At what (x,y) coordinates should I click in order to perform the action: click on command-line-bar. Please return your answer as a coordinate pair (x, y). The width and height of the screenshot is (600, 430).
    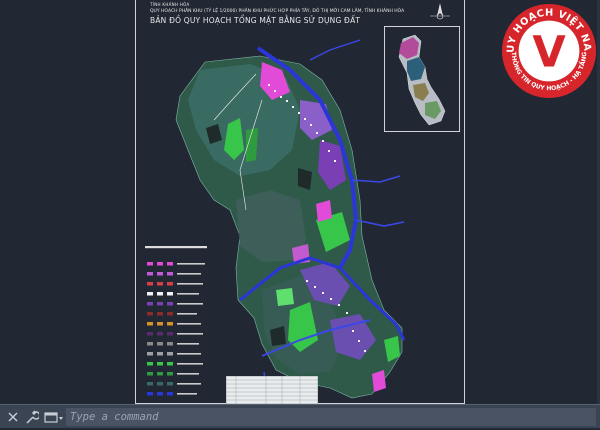
    Looking at the image, I should click on (300, 416).